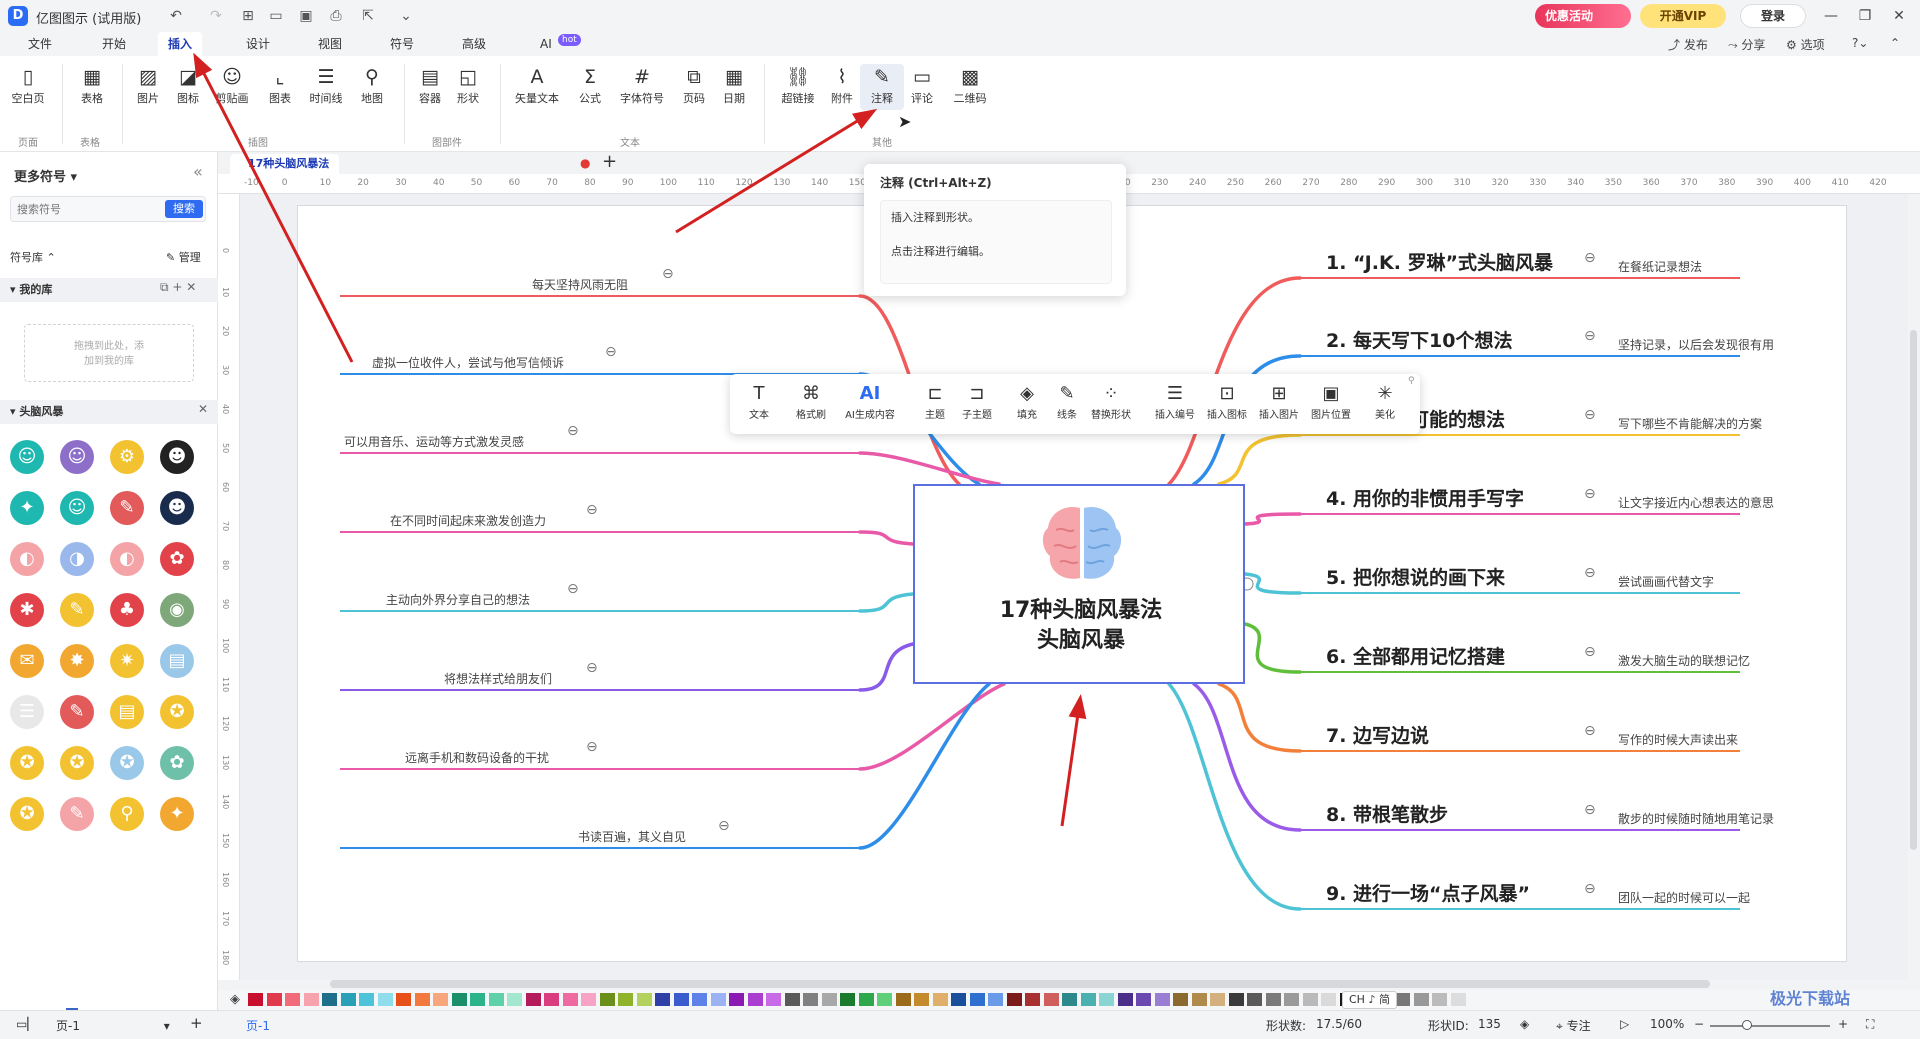 The height and width of the screenshot is (1039, 1920). What do you see at coordinates (1419, 339) in the screenshot?
I see `branch-topic: 2. 每天写下10个想法` at bounding box center [1419, 339].